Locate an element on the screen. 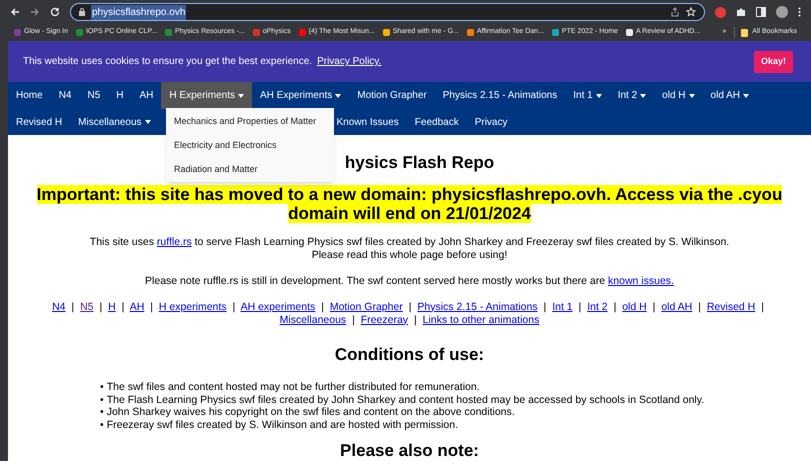 The image size is (811, 463). lock-icon is located at coordinates (82, 12).